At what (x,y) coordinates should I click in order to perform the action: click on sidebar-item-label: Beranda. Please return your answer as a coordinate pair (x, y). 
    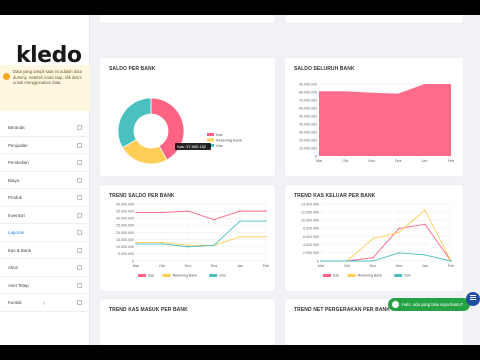
    Looking at the image, I should click on (16, 127).